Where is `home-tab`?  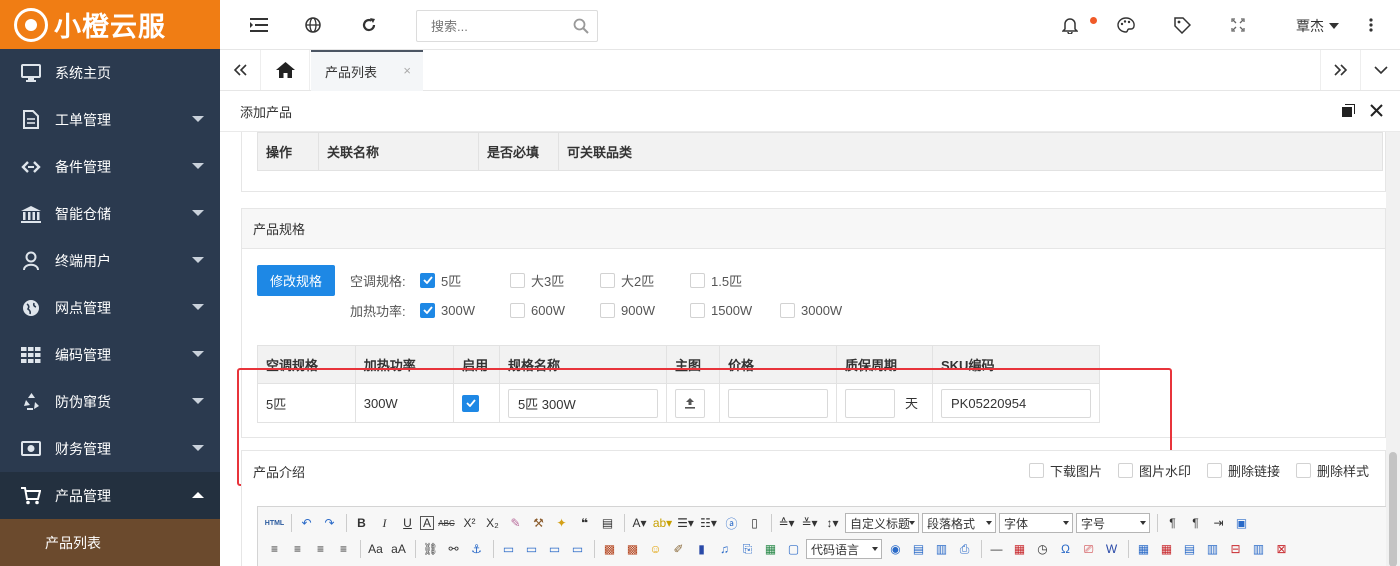
home-tab is located at coordinates (285, 70).